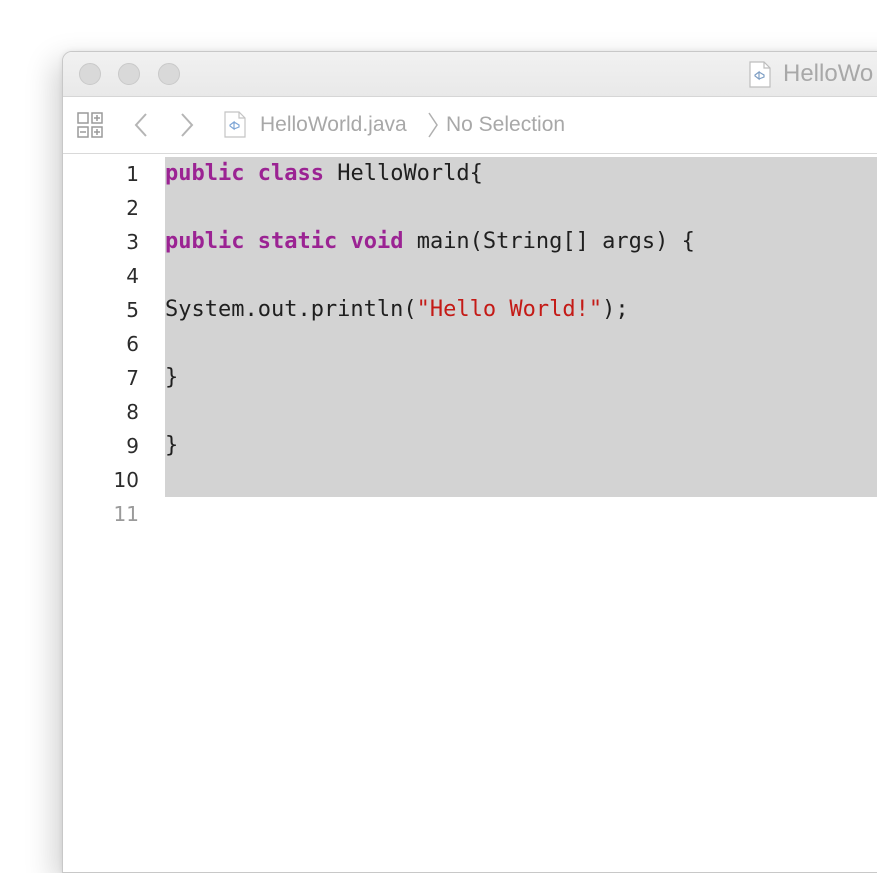 The height and width of the screenshot is (873, 877). Describe the element at coordinates (297, 241) in the screenshot. I see `keyword-token: static` at that location.